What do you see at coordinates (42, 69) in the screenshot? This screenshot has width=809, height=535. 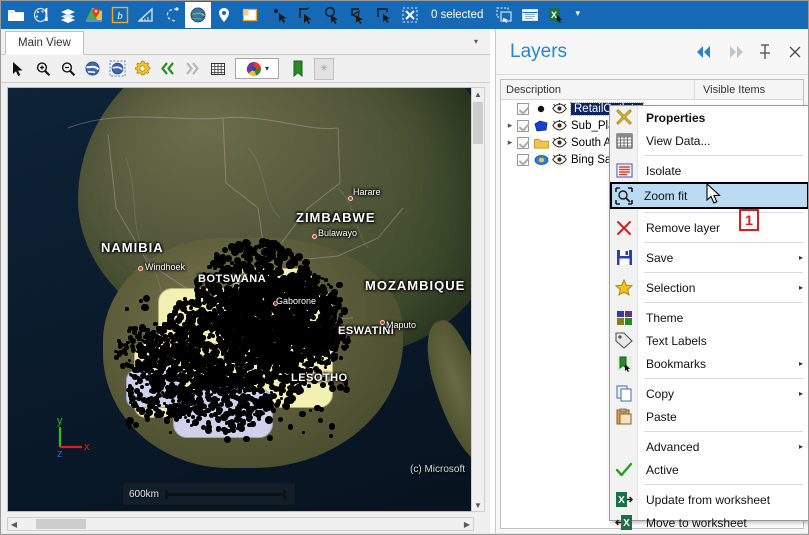 I see `zoom-in-icon` at bounding box center [42, 69].